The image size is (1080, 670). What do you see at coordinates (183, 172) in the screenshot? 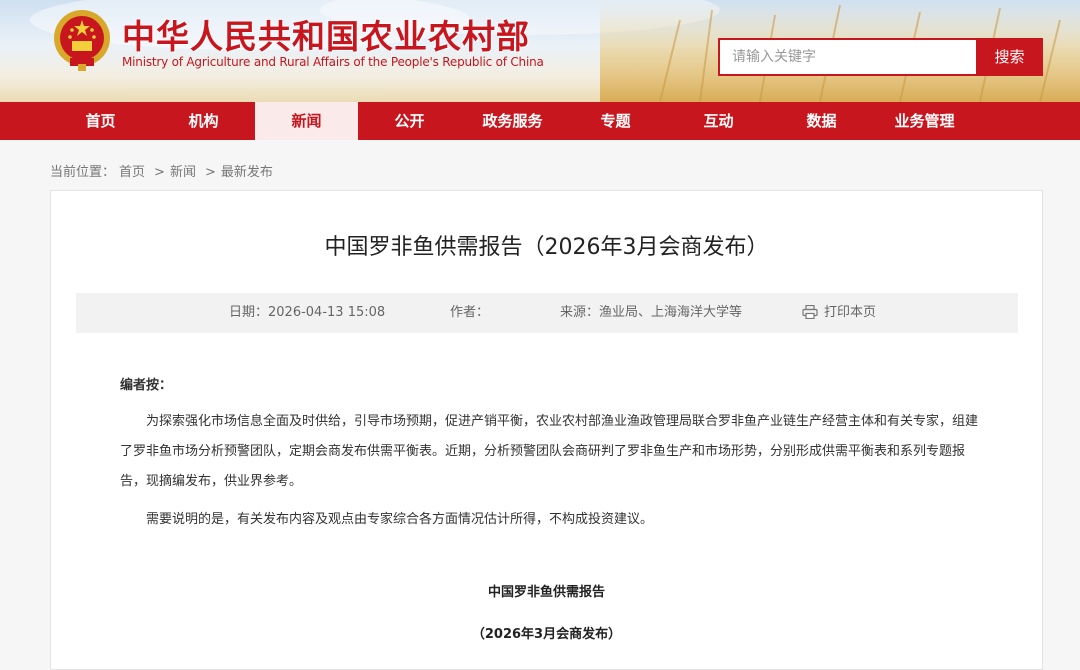
I see `breadcrumb-item-news: 新闻` at bounding box center [183, 172].